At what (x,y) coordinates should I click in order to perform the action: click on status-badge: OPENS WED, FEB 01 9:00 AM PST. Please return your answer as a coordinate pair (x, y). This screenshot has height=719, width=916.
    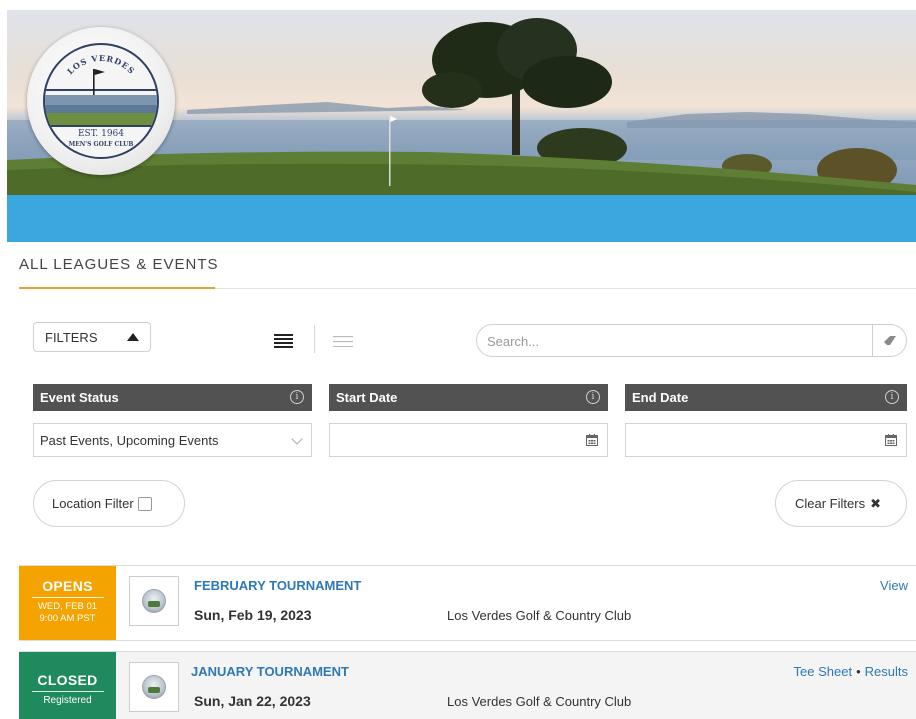
    Looking at the image, I should click on (67, 603).